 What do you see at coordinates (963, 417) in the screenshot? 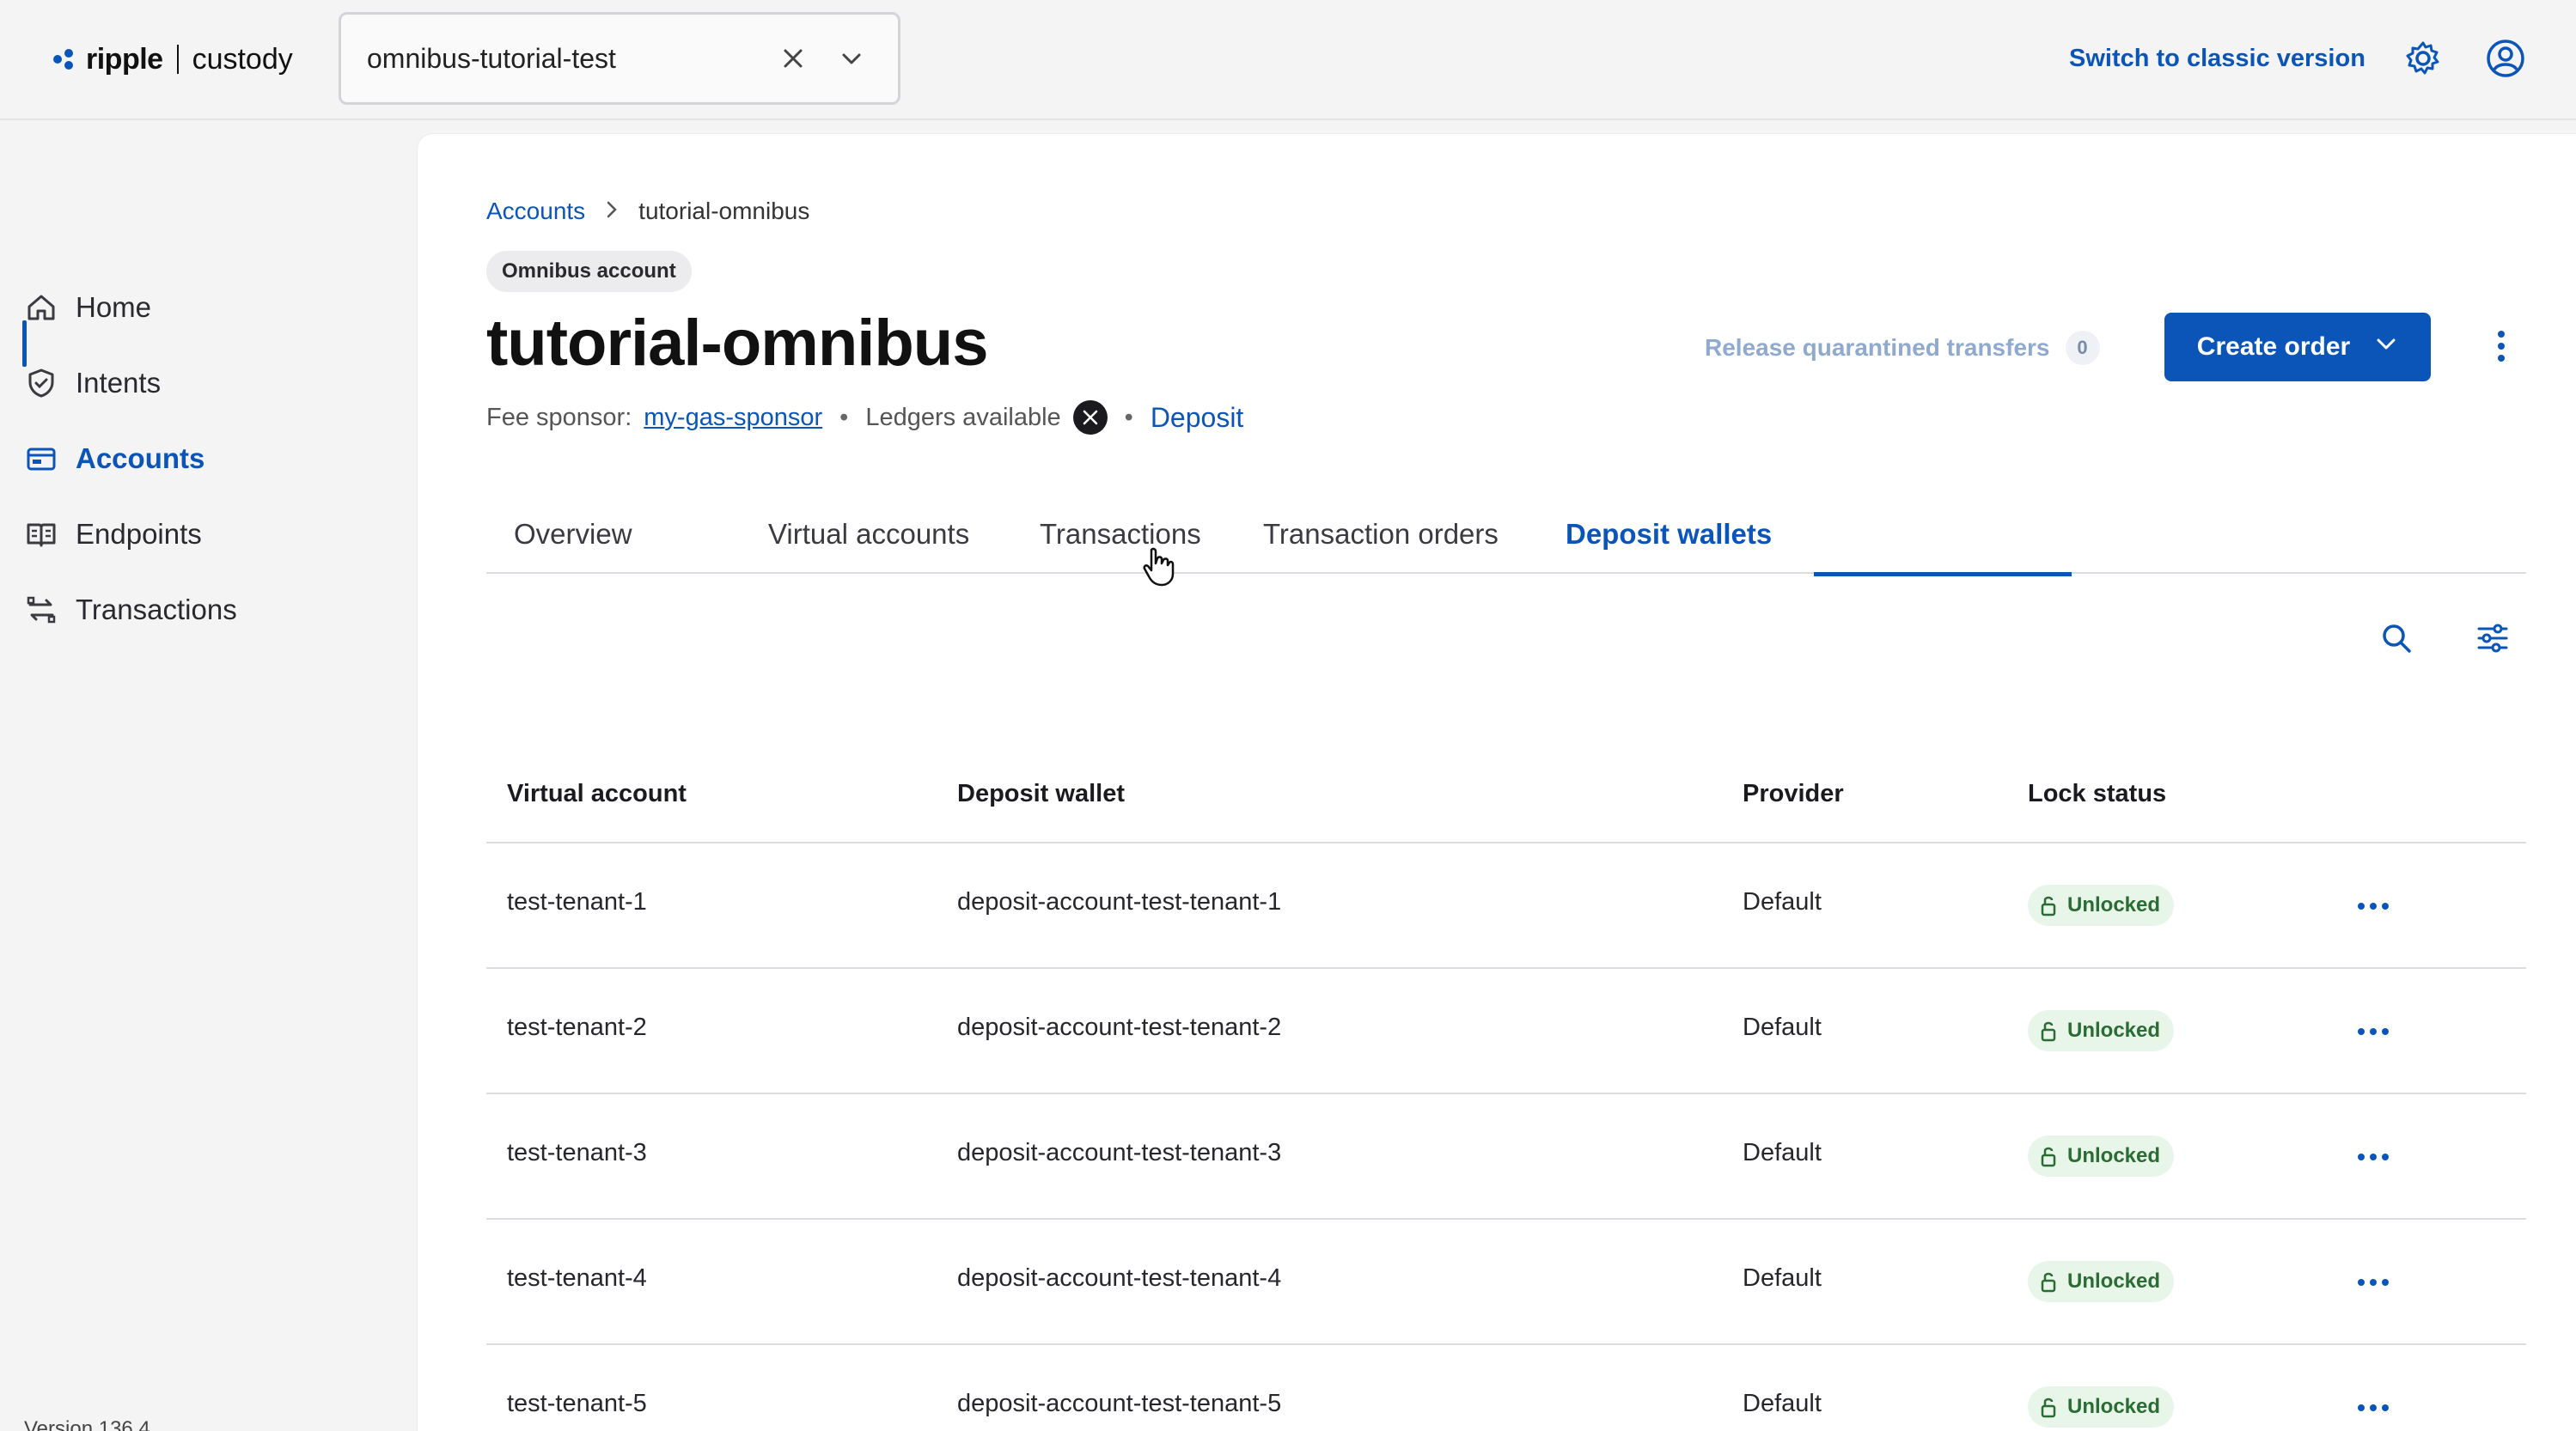
I see `ledgers-label: Ledgers available` at bounding box center [963, 417].